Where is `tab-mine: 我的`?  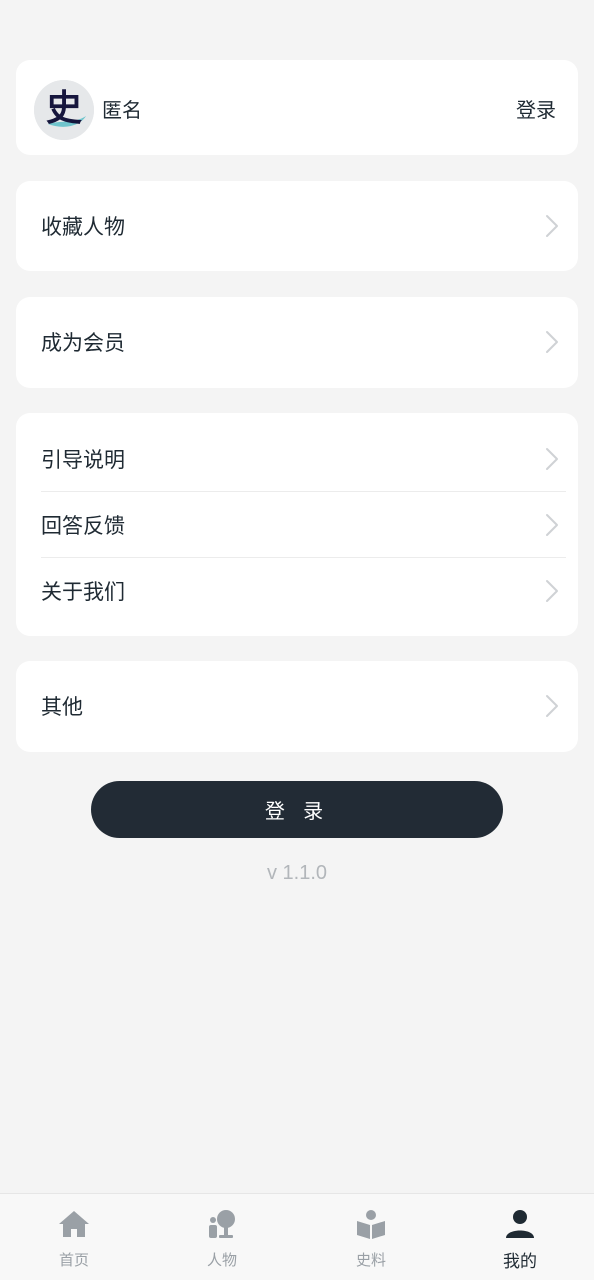 tab-mine: 我的 is located at coordinates (520, 1237).